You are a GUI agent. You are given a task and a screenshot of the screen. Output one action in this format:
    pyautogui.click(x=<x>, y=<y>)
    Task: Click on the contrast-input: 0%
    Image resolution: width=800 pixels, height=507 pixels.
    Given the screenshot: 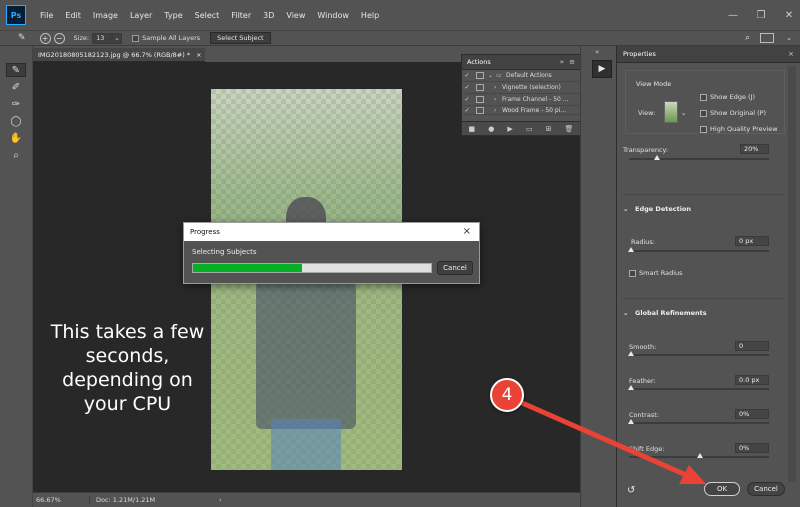 What is the action you would take?
    pyautogui.click(x=752, y=414)
    